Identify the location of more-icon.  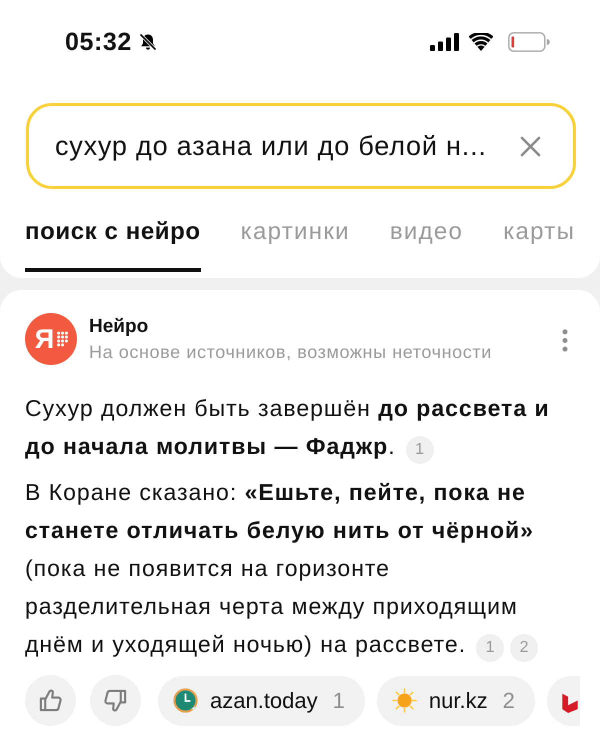
(565, 340).